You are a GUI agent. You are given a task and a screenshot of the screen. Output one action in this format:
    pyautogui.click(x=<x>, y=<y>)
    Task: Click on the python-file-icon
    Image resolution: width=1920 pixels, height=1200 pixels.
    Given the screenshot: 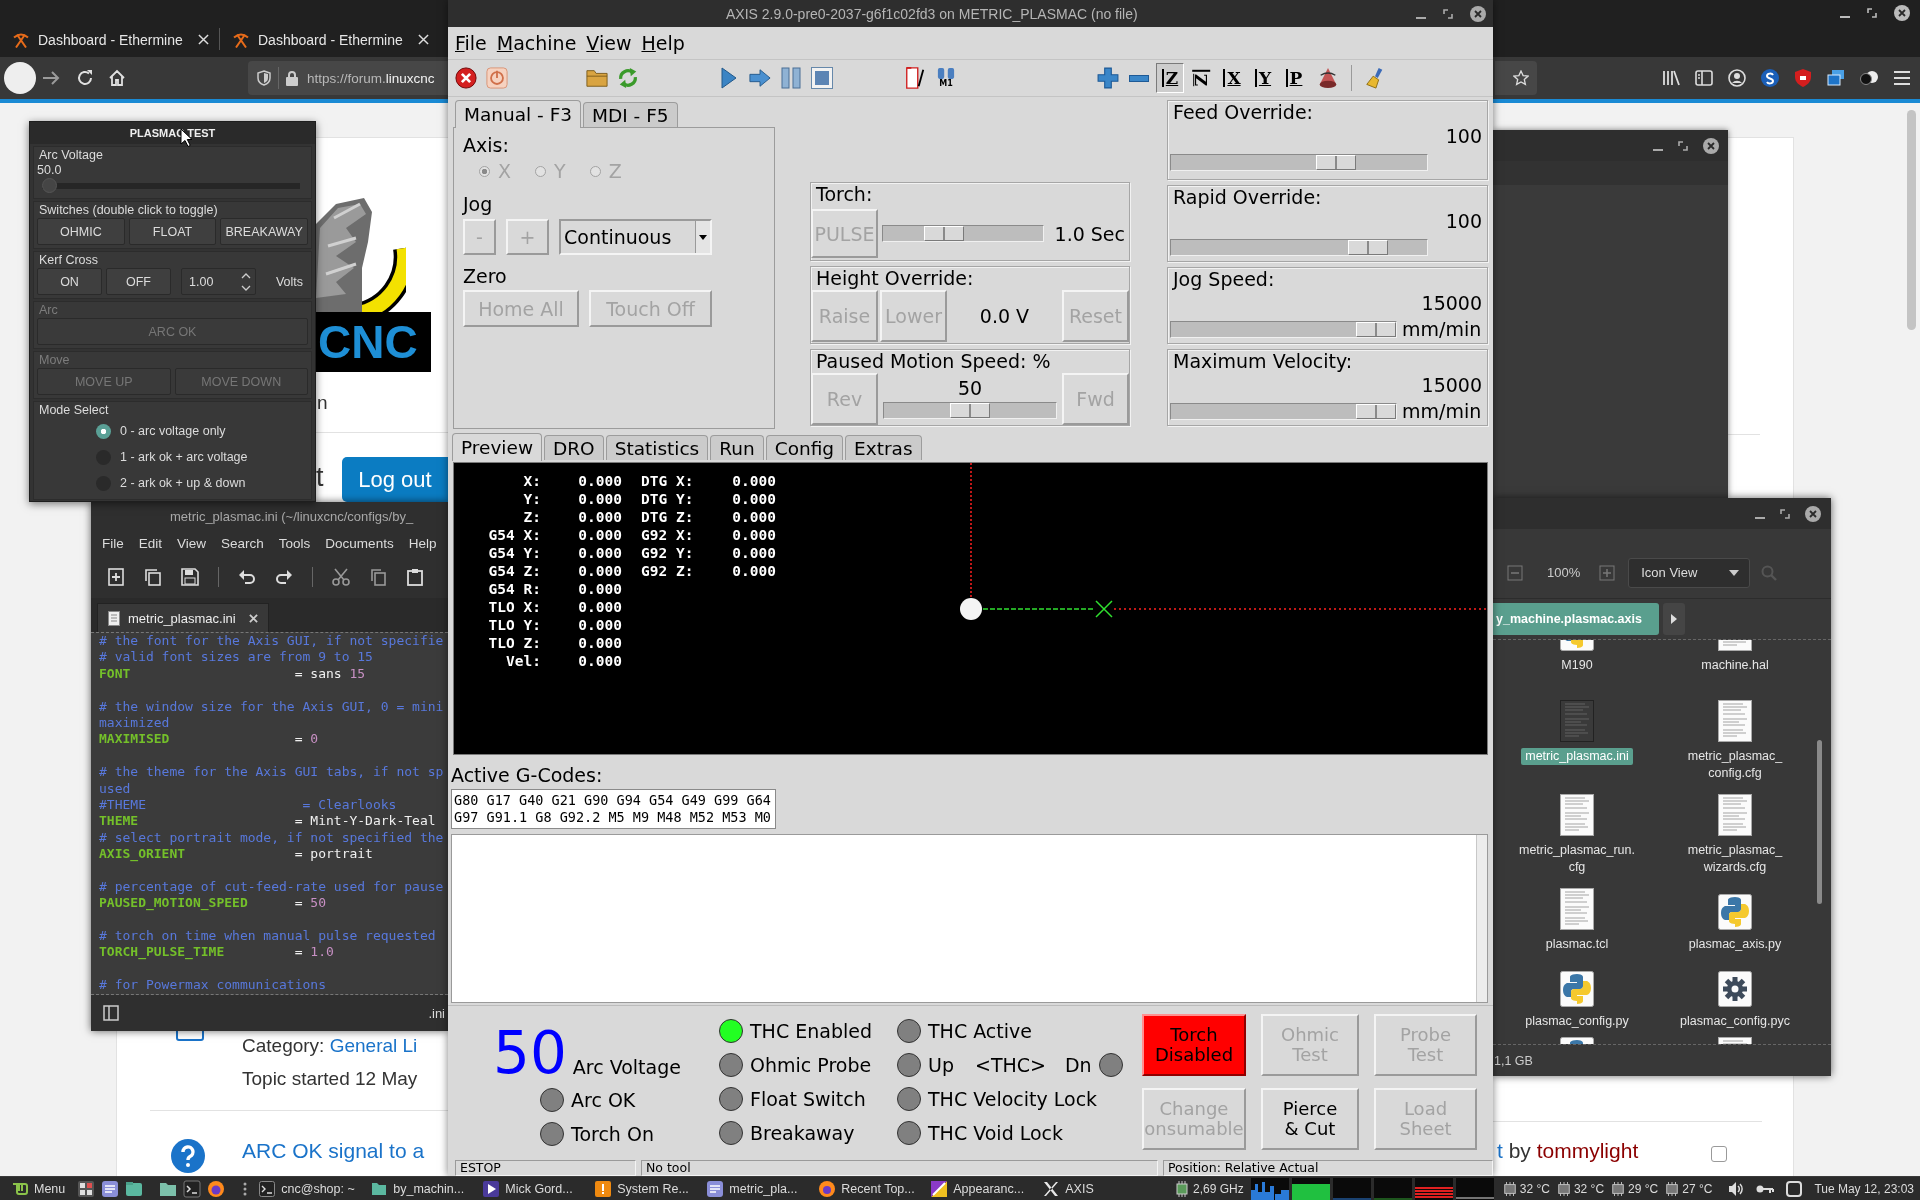 What is the action you would take?
    pyautogui.click(x=1577, y=1040)
    